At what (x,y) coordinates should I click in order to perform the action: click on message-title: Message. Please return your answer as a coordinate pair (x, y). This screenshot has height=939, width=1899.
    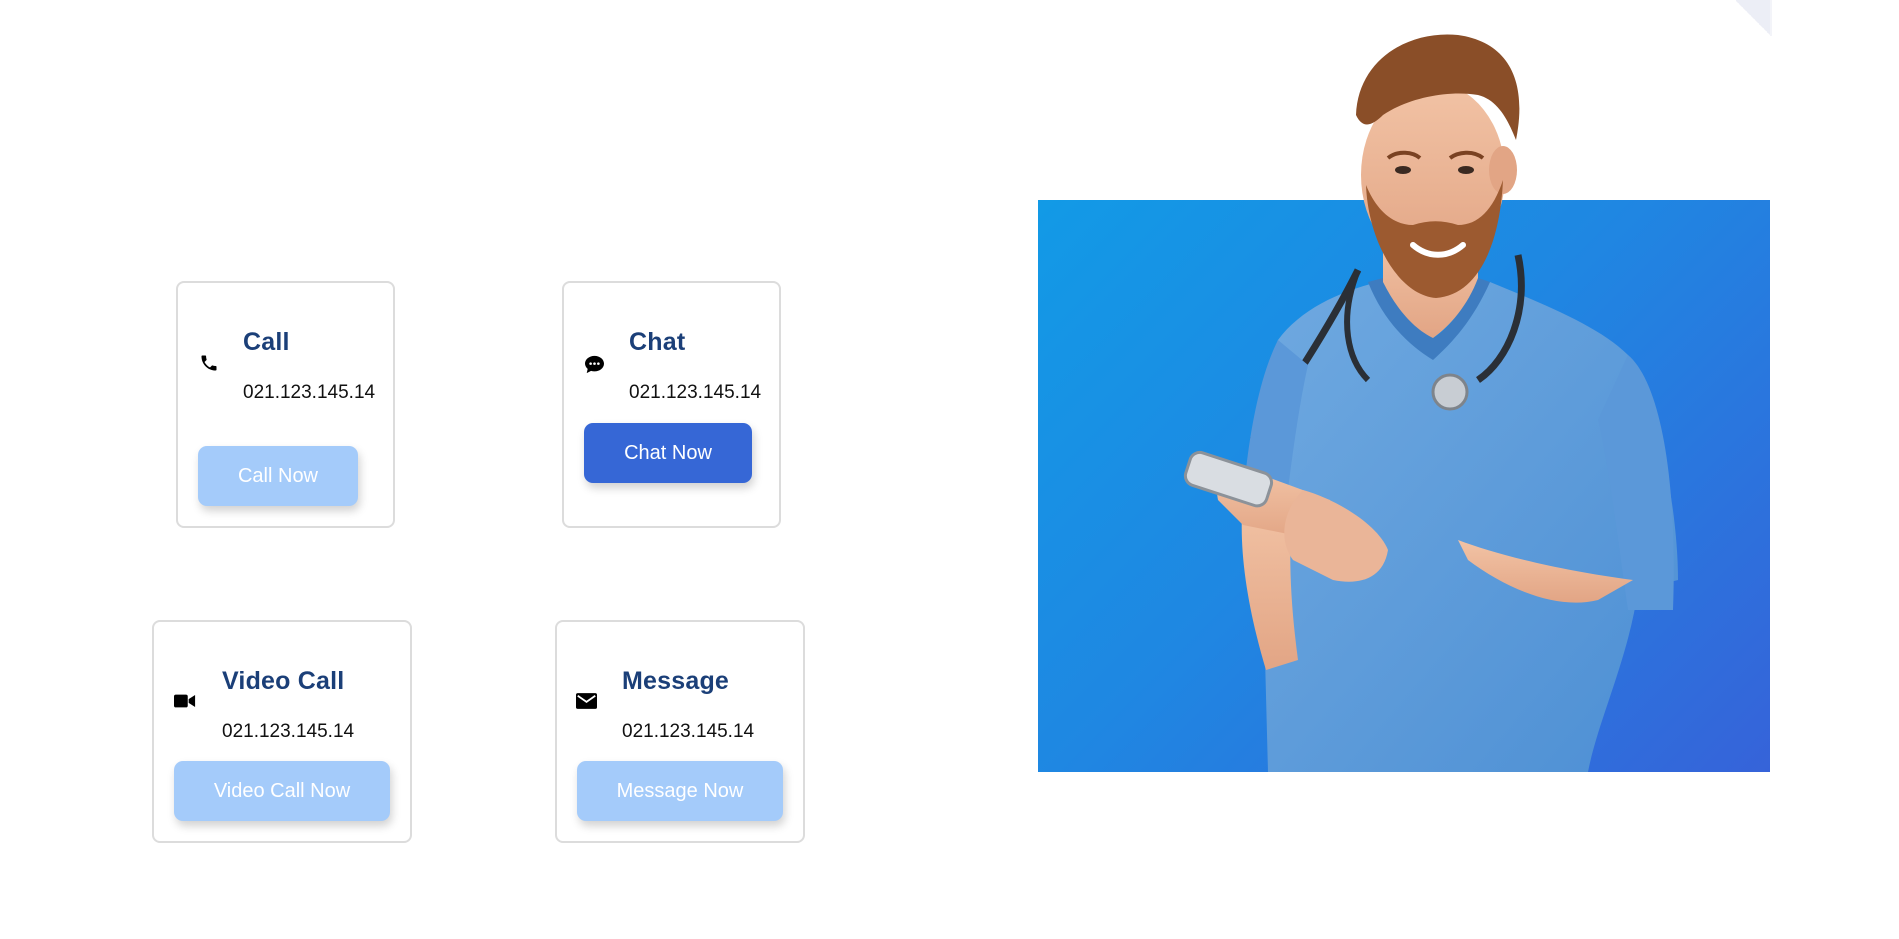
    Looking at the image, I should click on (676, 681).